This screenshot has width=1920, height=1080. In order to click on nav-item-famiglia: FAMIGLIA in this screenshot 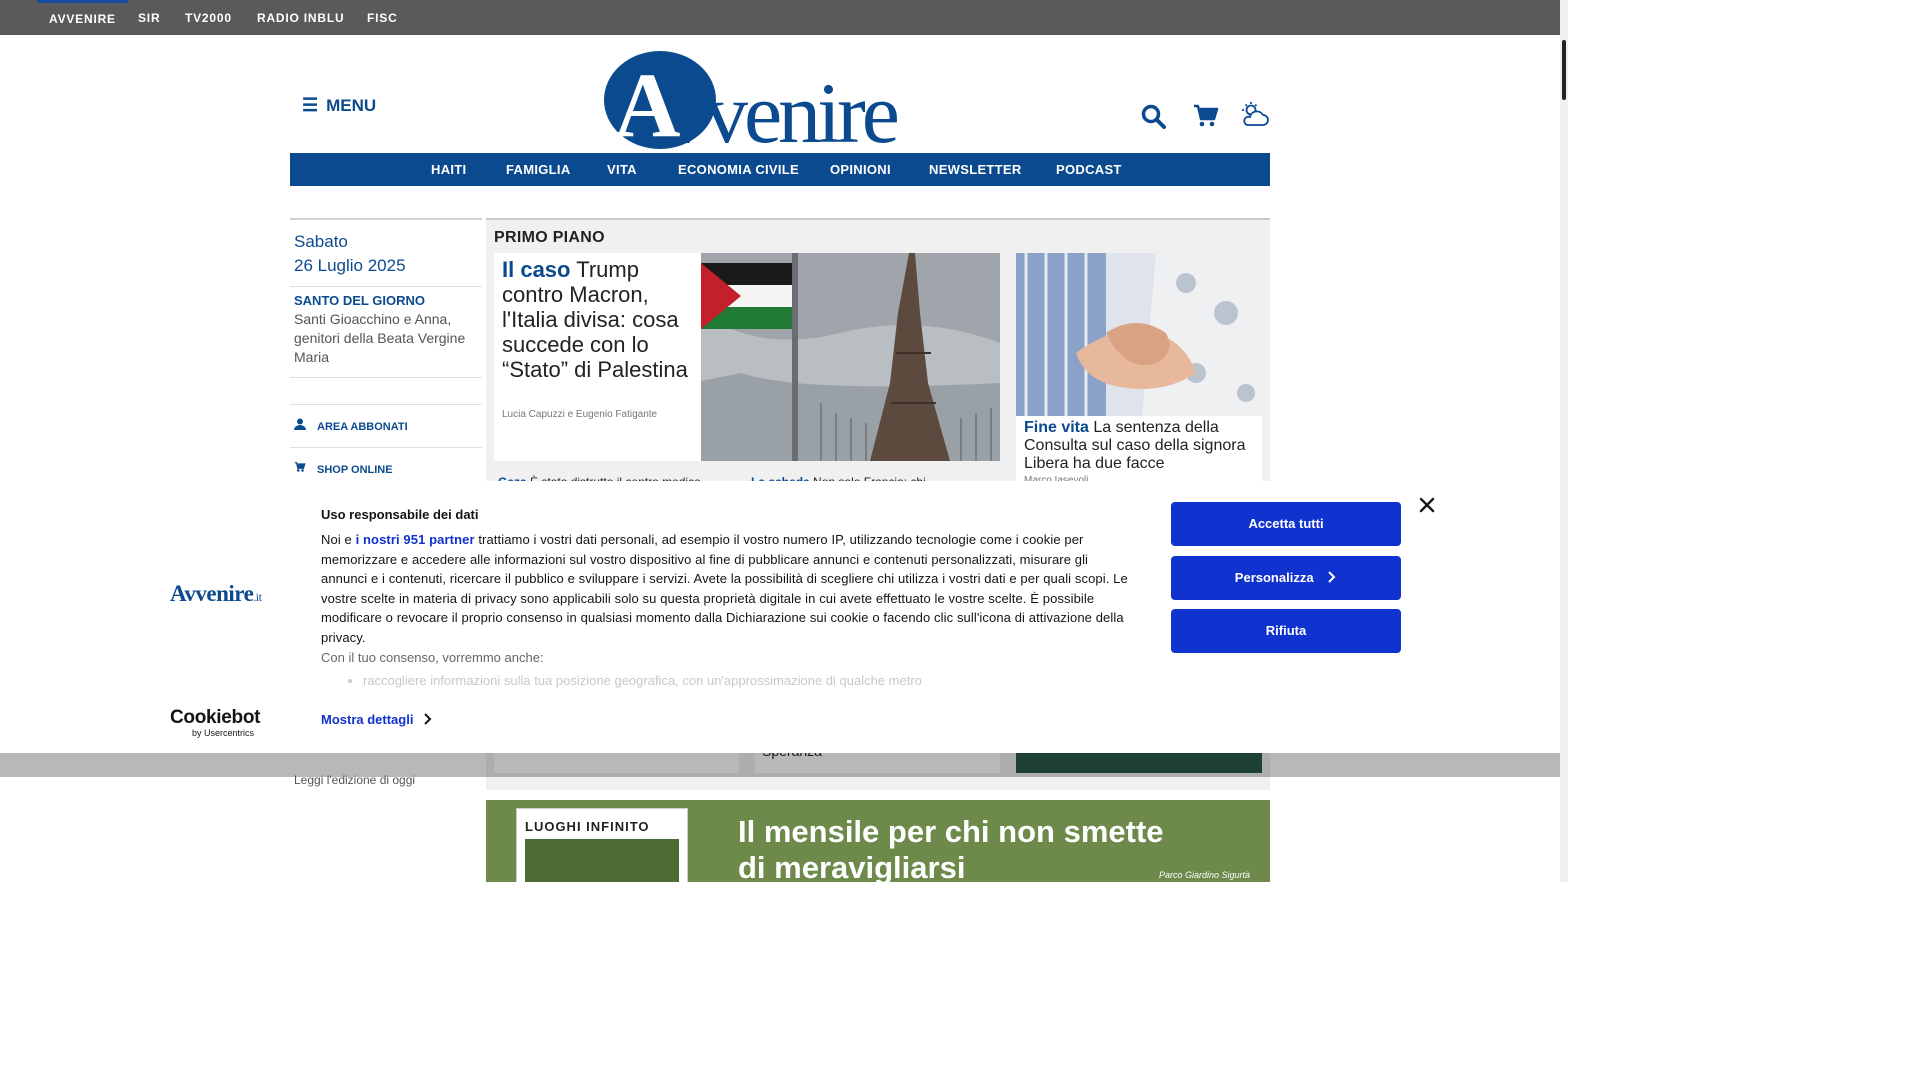, I will do `click(538, 169)`.